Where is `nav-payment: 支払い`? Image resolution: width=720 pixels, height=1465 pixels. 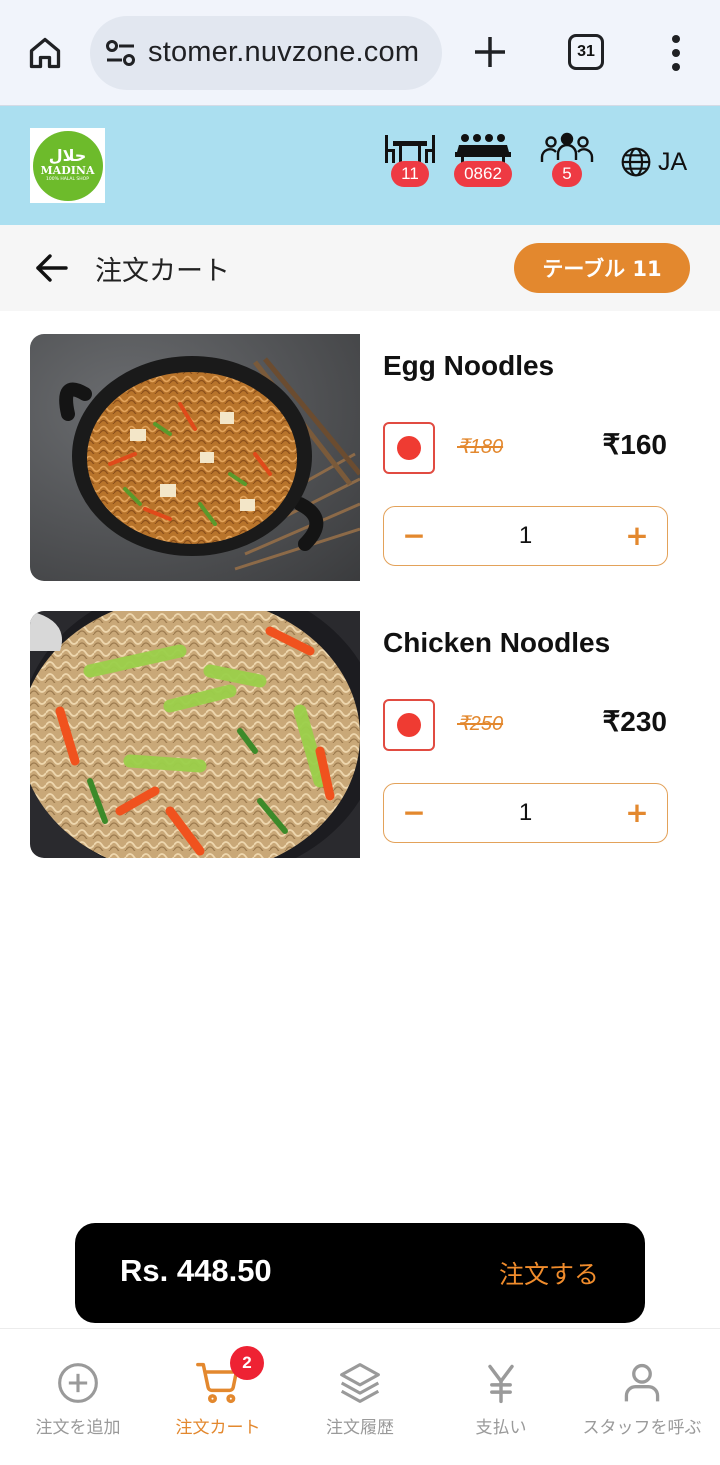
nav-payment: 支払い is located at coordinates (501, 1397).